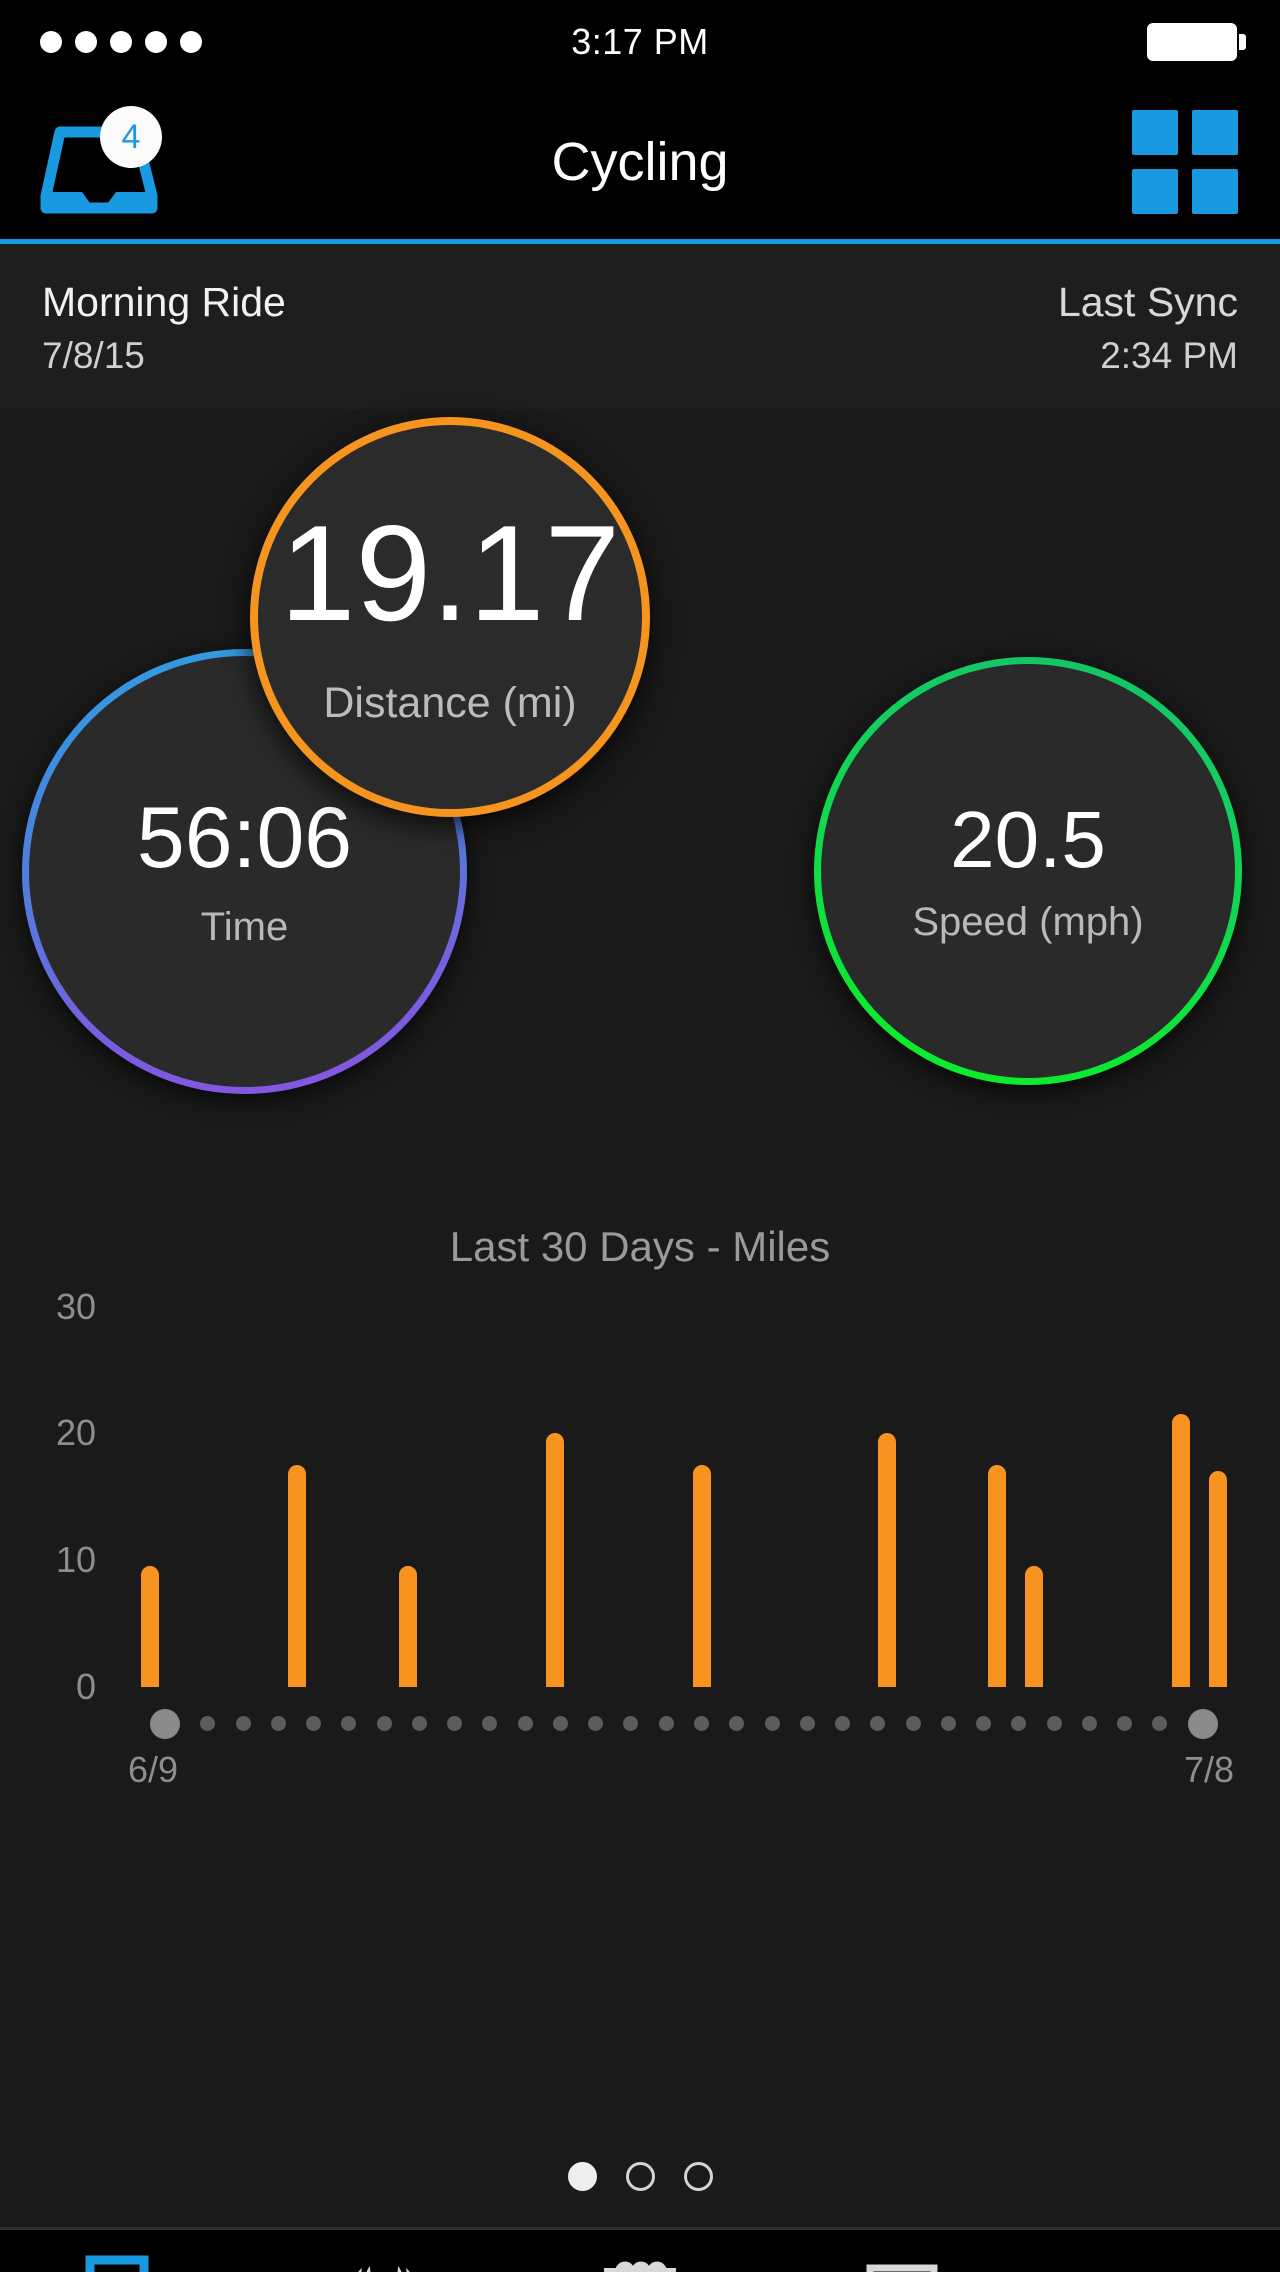  I want to click on tab-more: More, so click(1152, 2251).